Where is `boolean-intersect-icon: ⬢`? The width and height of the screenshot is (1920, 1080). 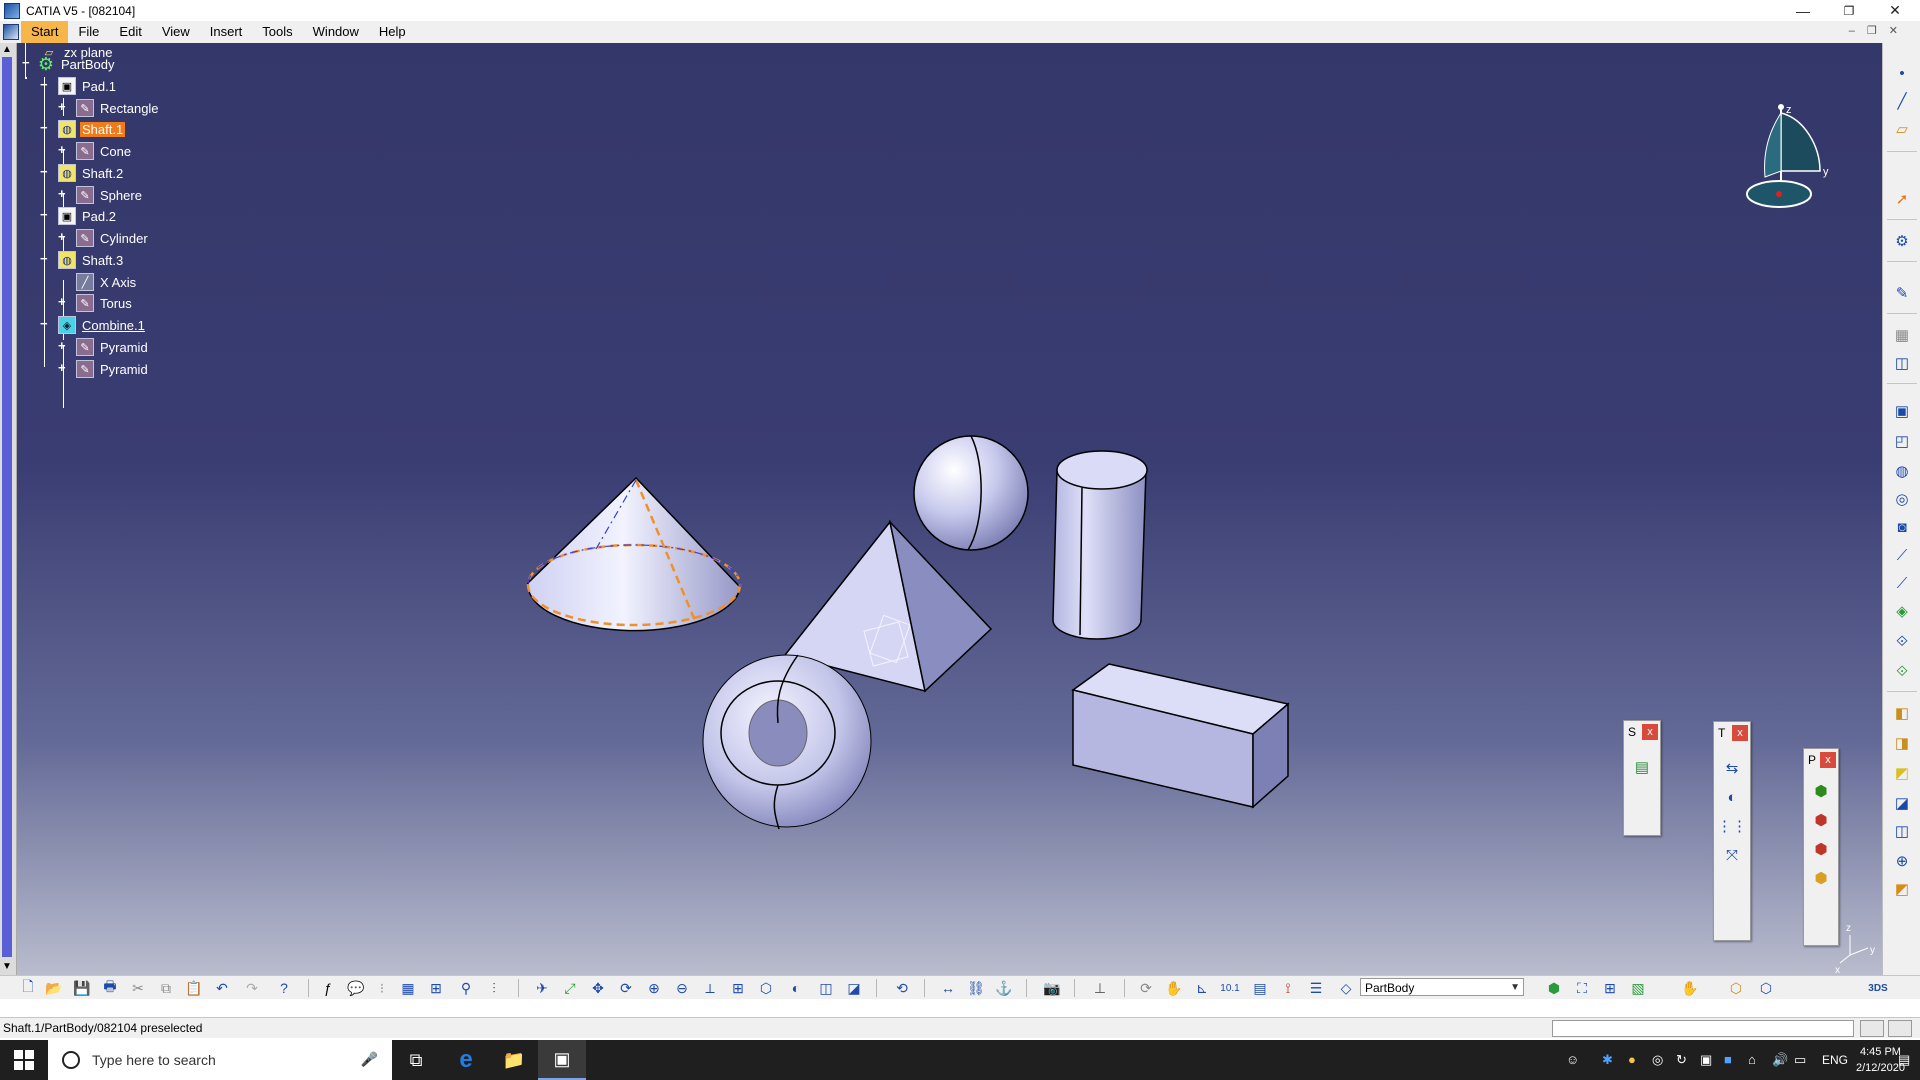
boolean-intersect-icon: ⬢ is located at coordinates (1821, 849).